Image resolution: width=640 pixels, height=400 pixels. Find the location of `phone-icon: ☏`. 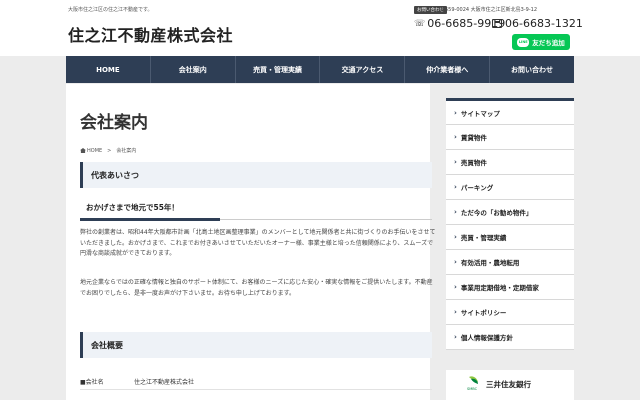

phone-icon: ☏ is located at coordinates (420, 23).